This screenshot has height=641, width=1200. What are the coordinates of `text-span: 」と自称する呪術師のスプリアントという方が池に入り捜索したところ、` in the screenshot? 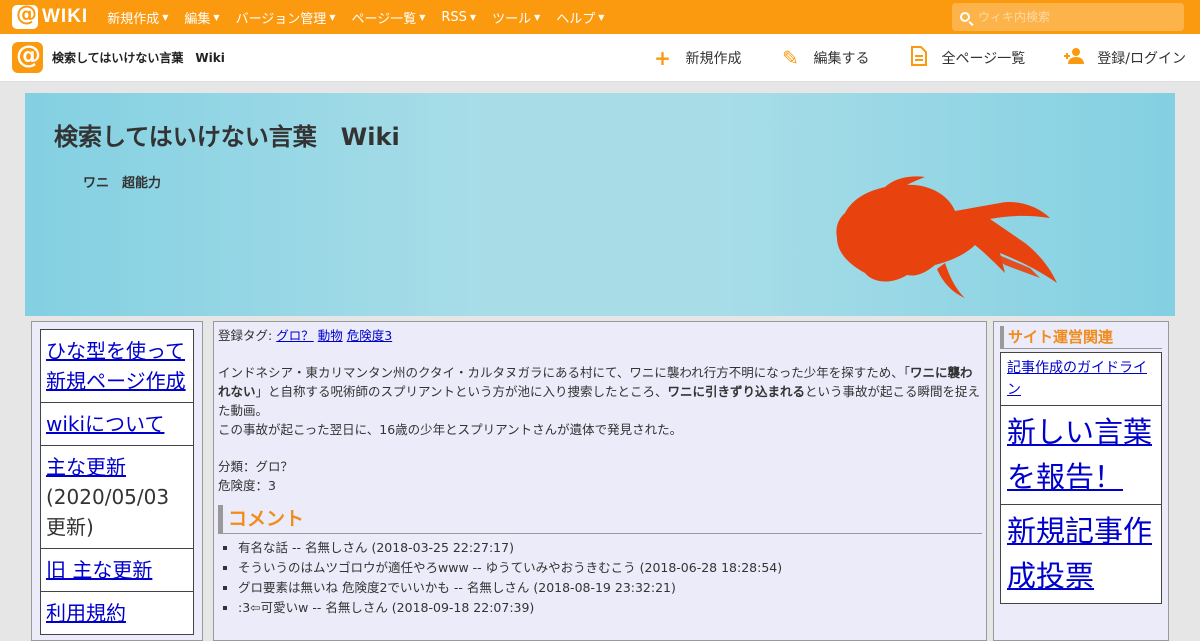 It's located at (461, 391).